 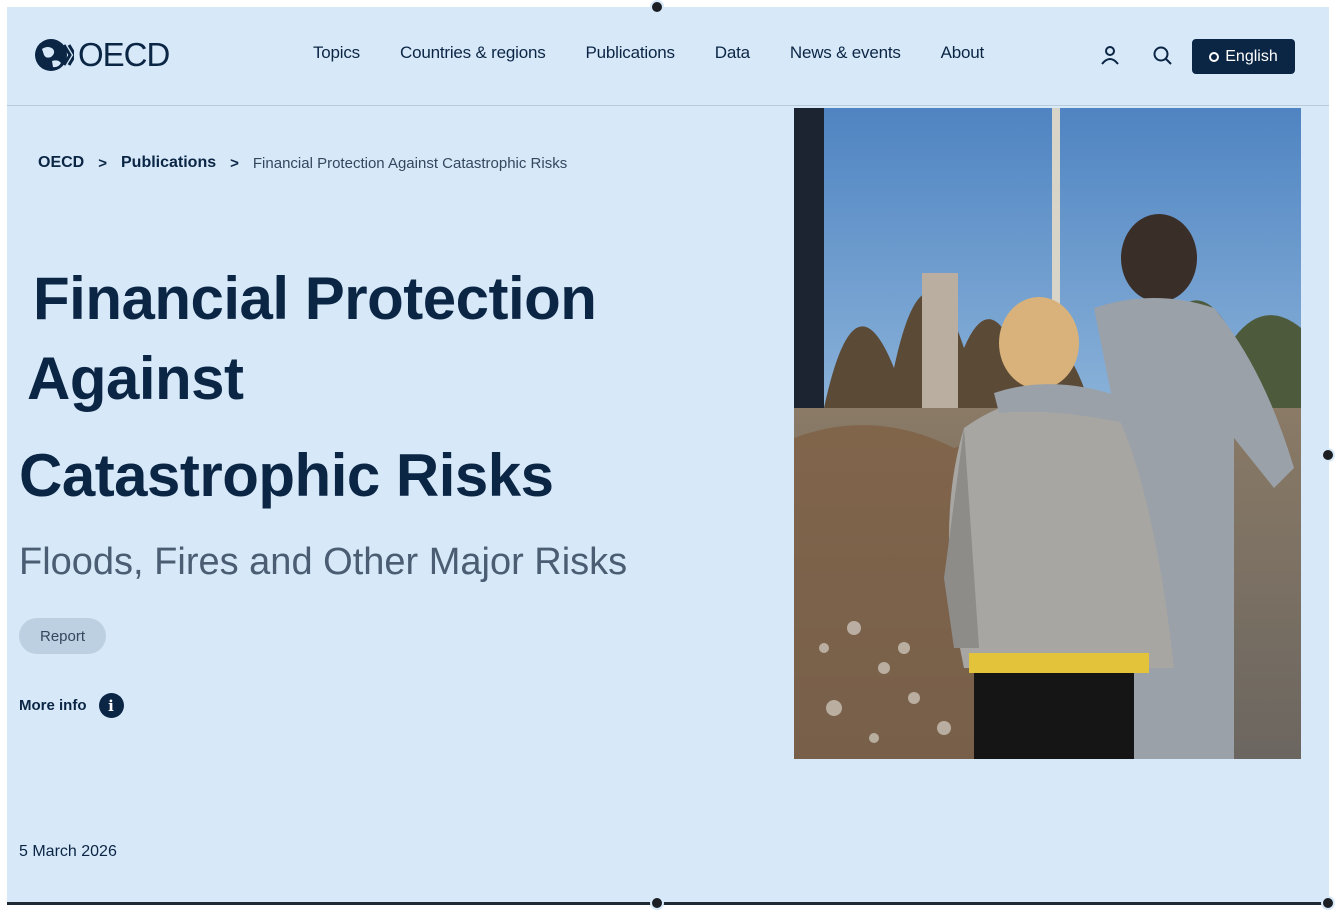 I want to click on page-subtitle: Floods, Fires and Other Major Risks, so click(x=323, y=562).